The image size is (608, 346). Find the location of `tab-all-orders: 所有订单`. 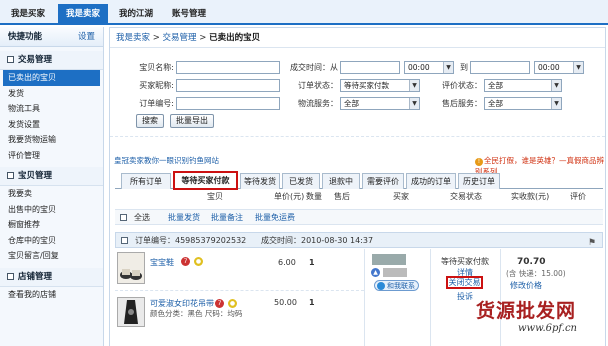

tab-all-orders: 所有订单 is located at coordinates (146, 181).